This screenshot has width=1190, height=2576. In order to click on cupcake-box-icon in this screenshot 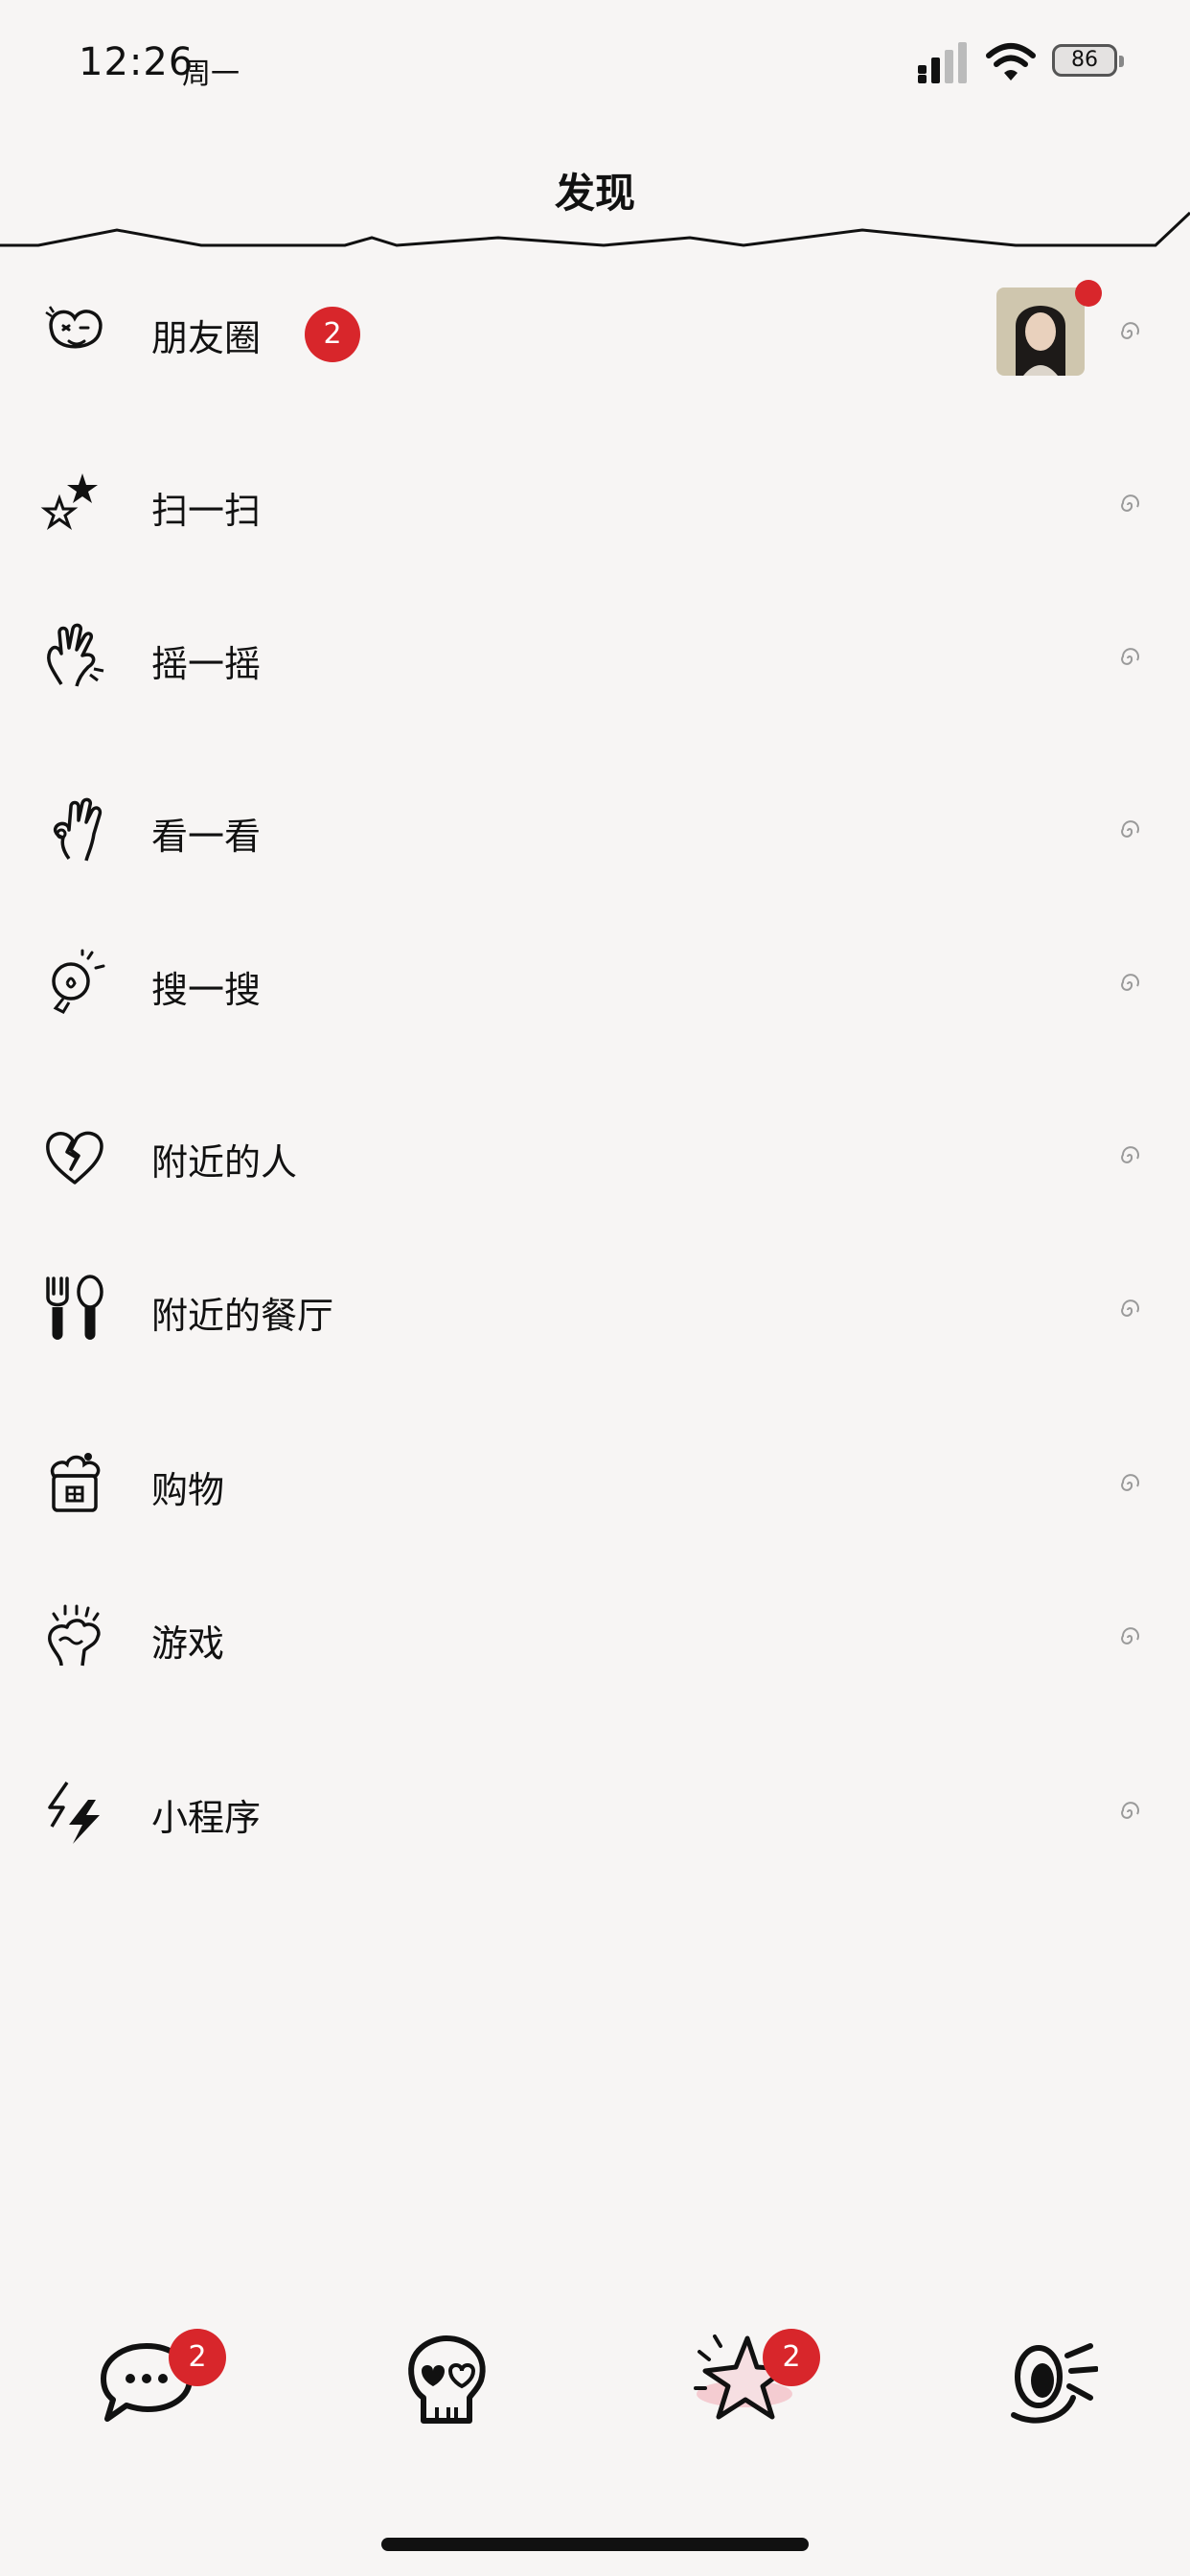, I will do `click(76, 1483)`.